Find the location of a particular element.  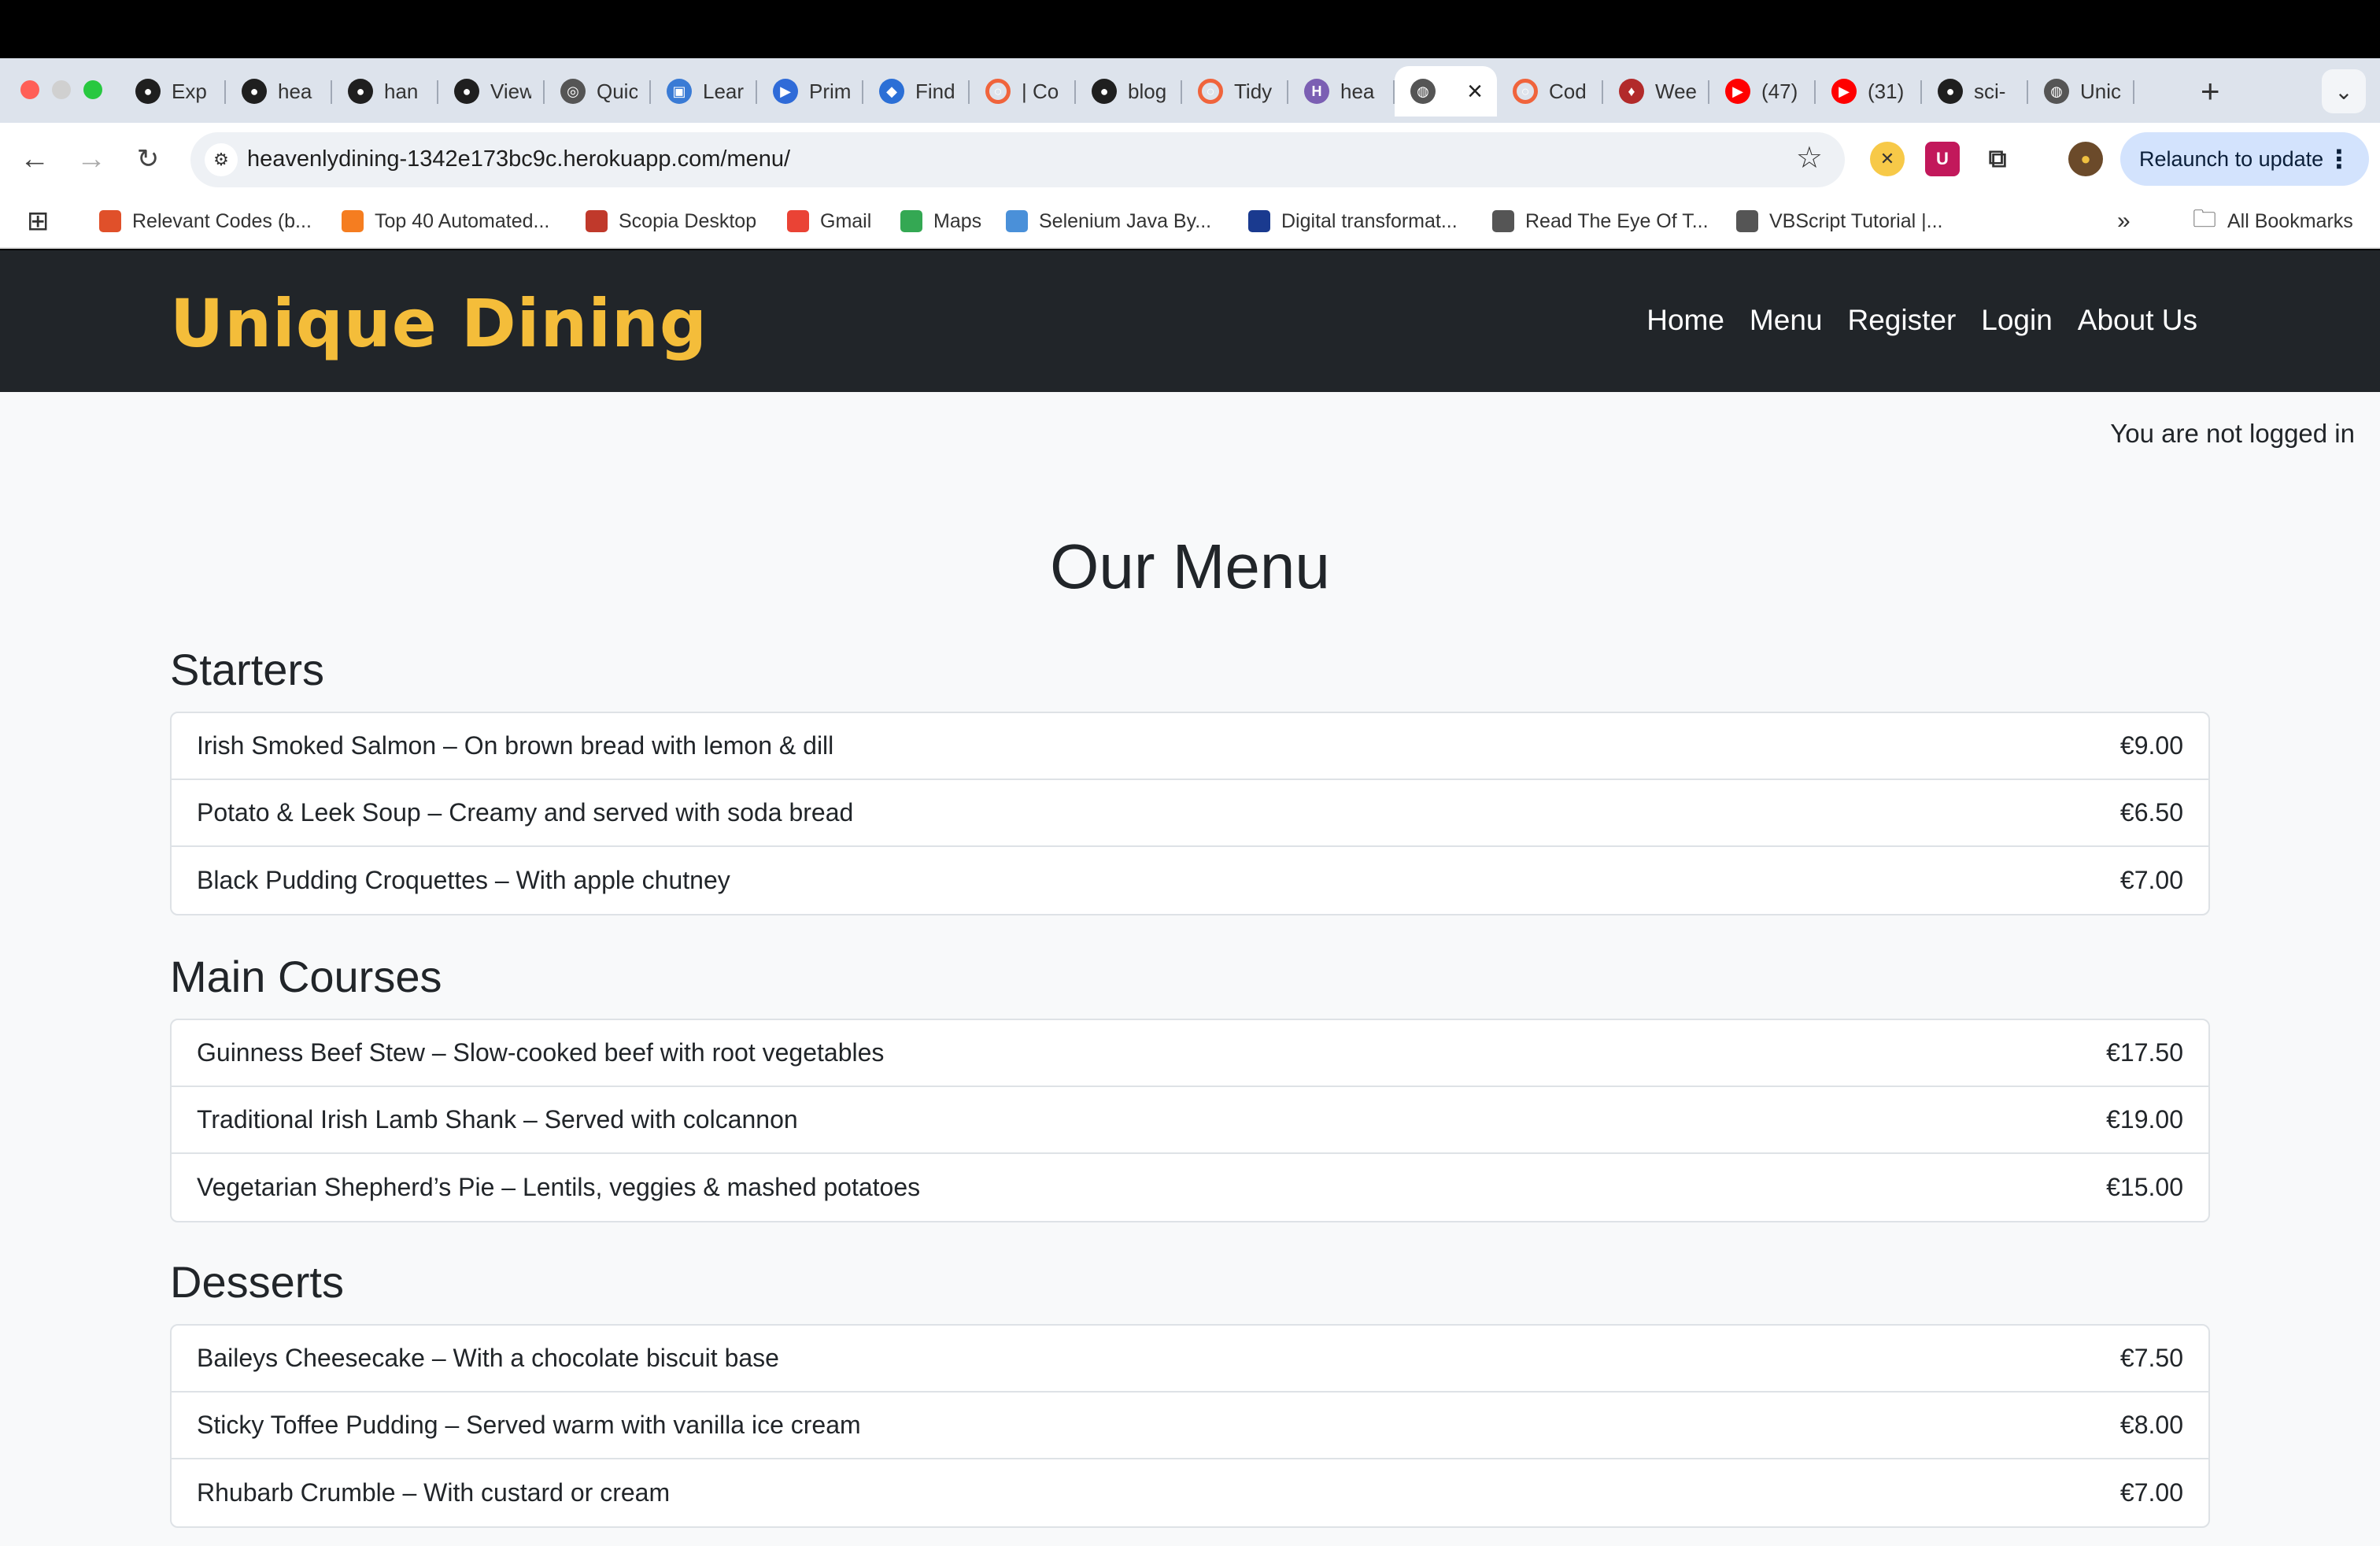

site-settings-icon: ⚙ is located at coordinates (222, 159).